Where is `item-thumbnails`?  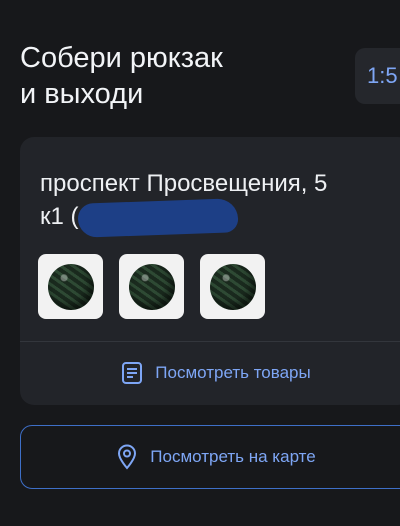
item-thumbnails is located at coordinates (151, 286).